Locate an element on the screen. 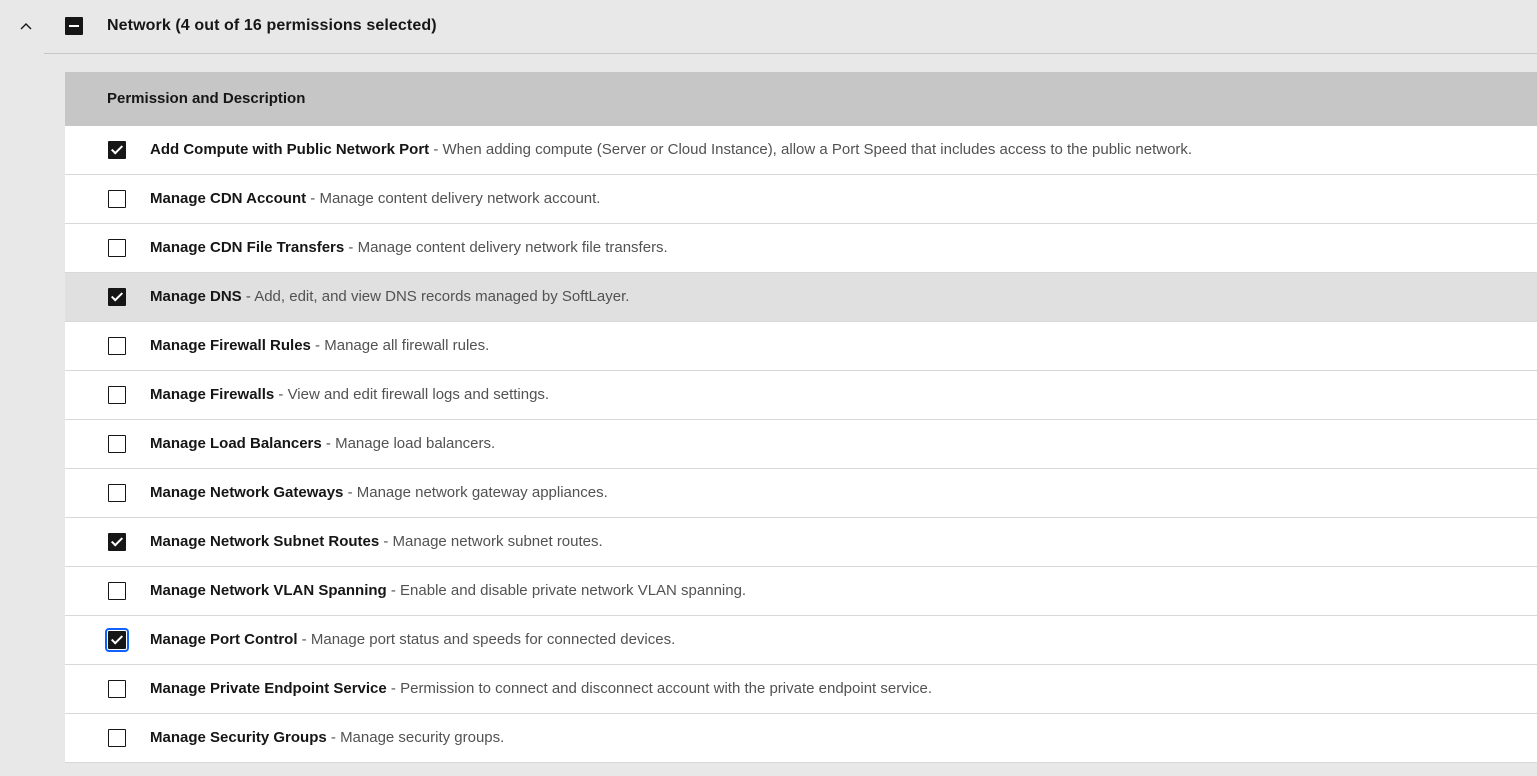 The width and height of the screenshot is (1537, 776). permission-description: Manage content delivery network account. is located at coordinates (460, 198).